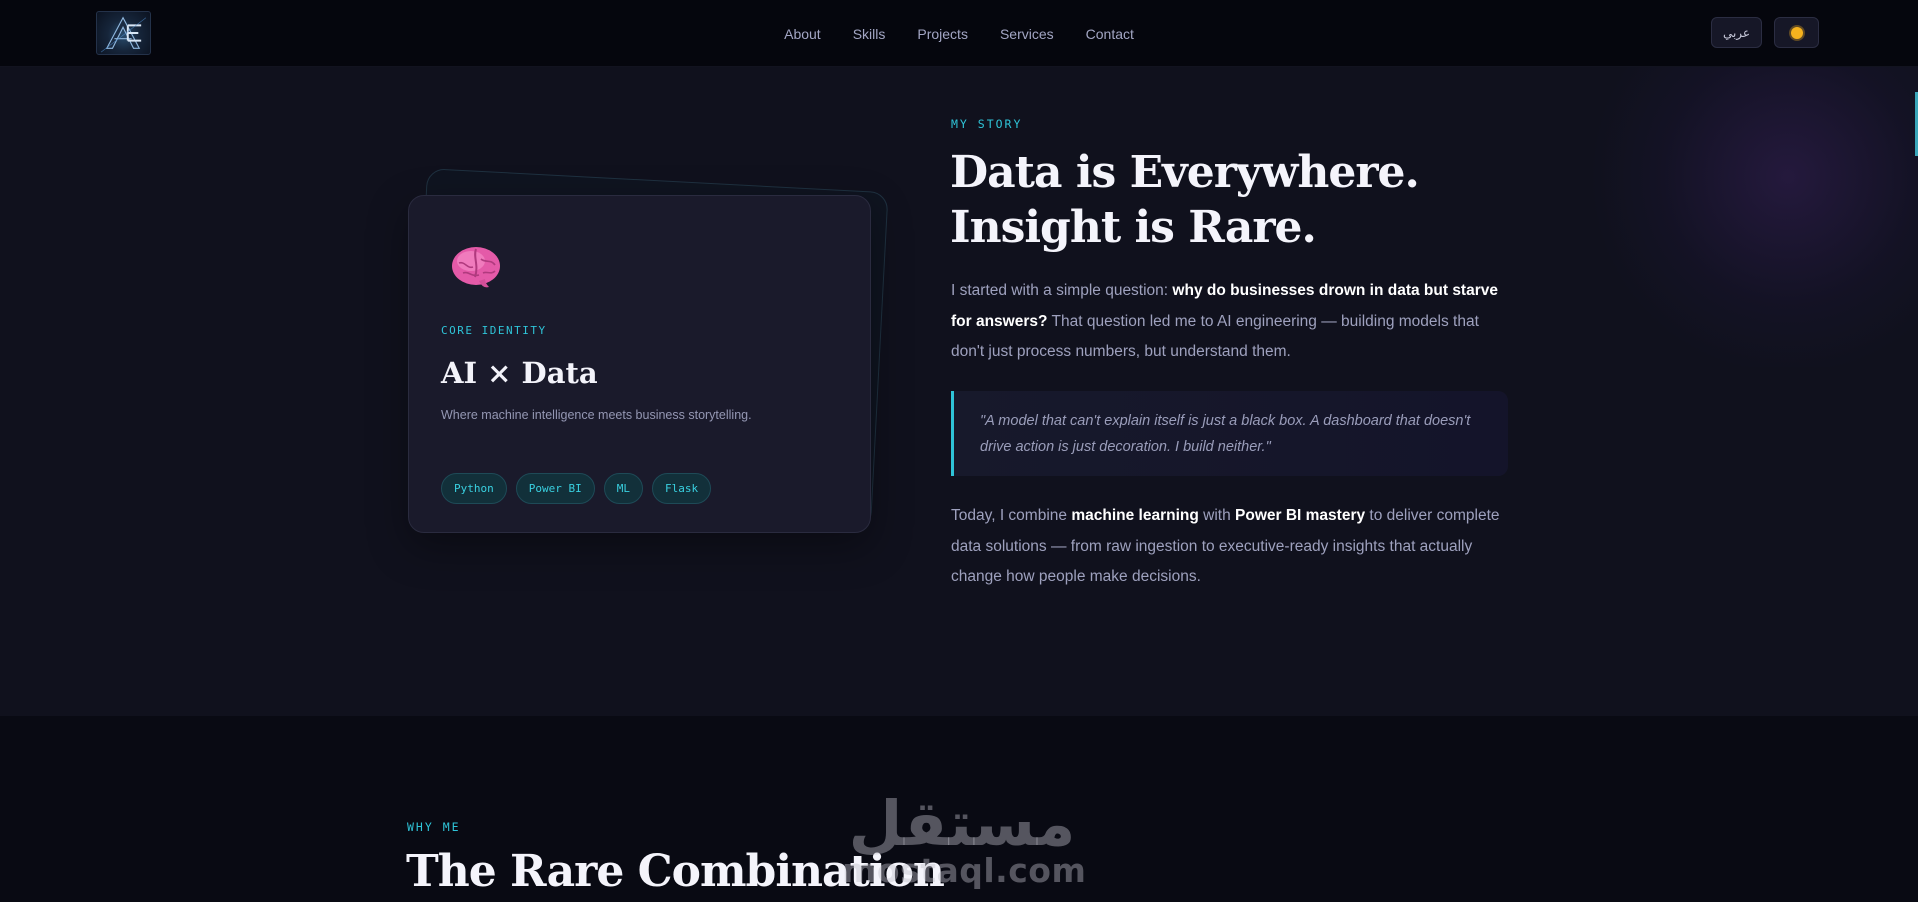 This screenshot has height=902, width=1918. I want to click on section-title: Data is Everywhere. Insight is Rare., so click(1230, 200).